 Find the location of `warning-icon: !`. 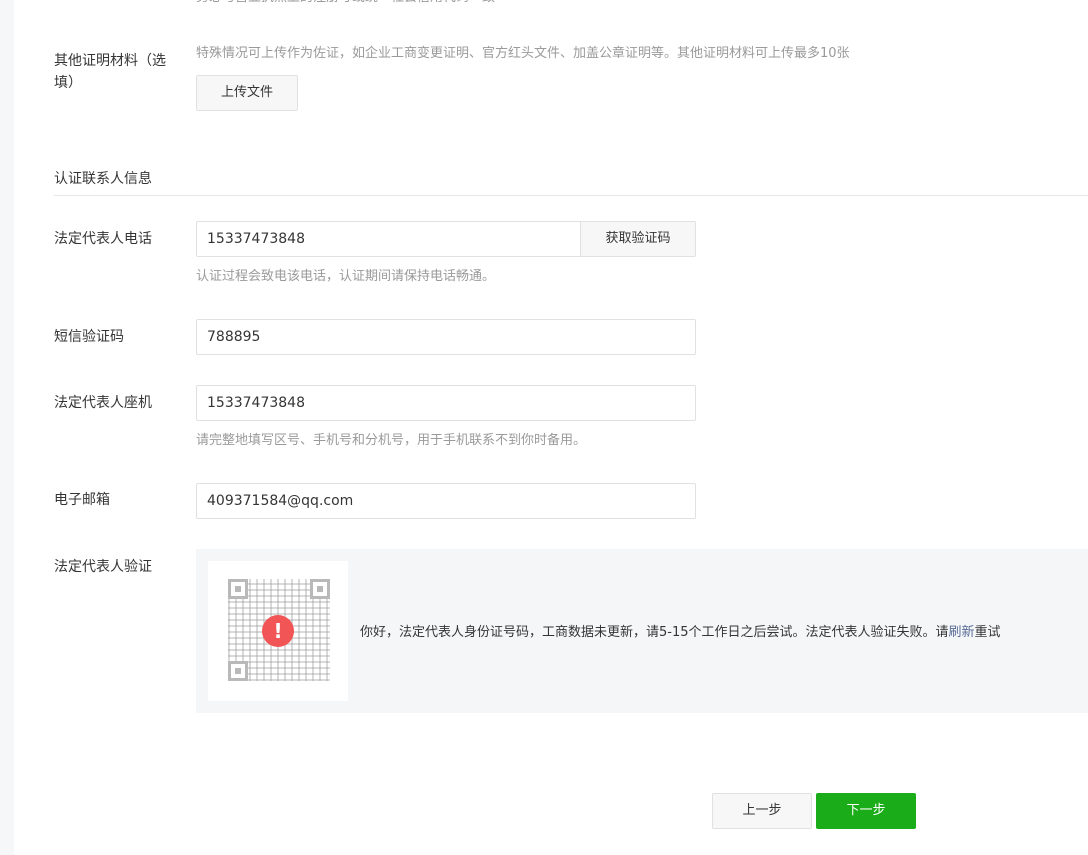

warning-icon: ! is located at coordinates (278, 631).